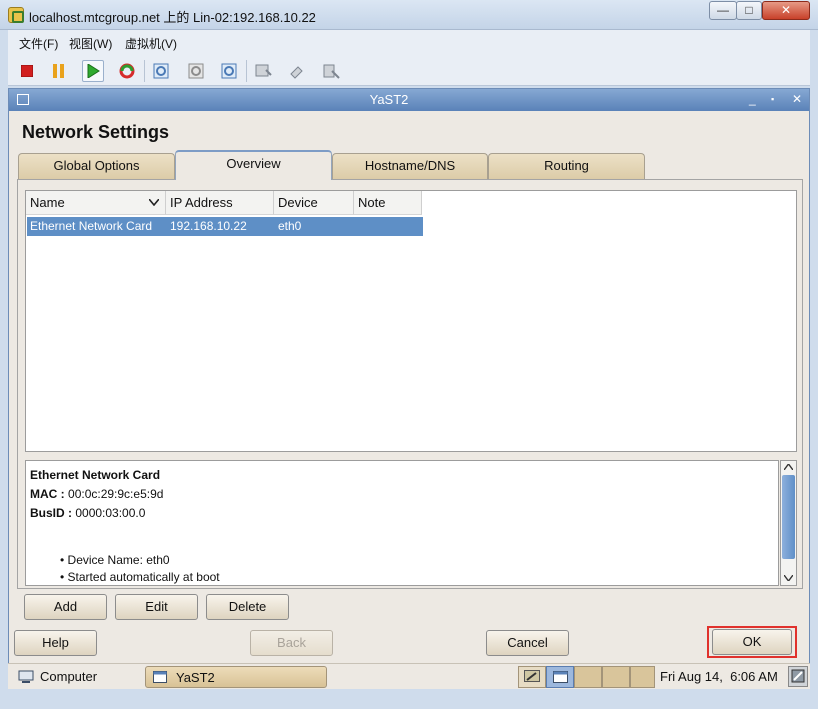 This screenshot has width=818, height=709. I want to click on list-item: • Started automatically at boot, so click(140, 577).